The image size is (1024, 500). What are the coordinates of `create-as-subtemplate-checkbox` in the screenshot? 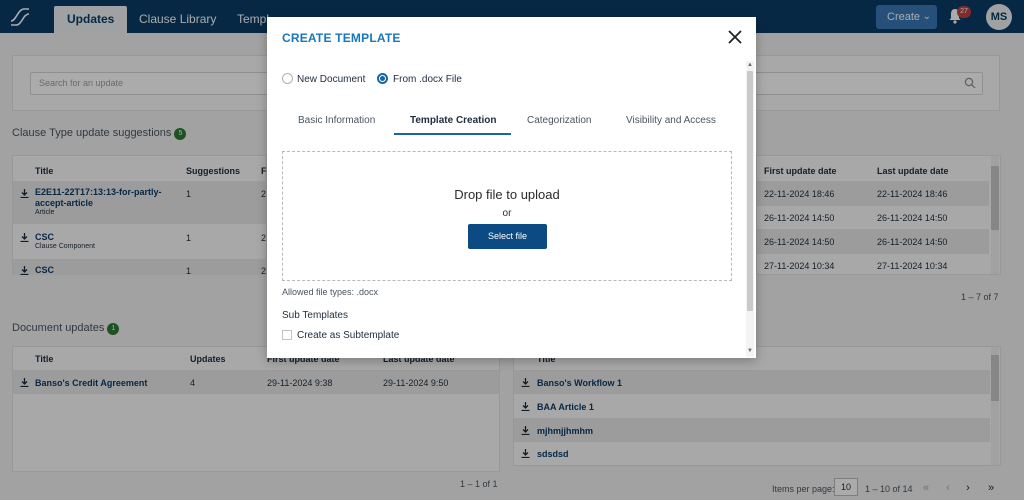 It's located at (287, 335).